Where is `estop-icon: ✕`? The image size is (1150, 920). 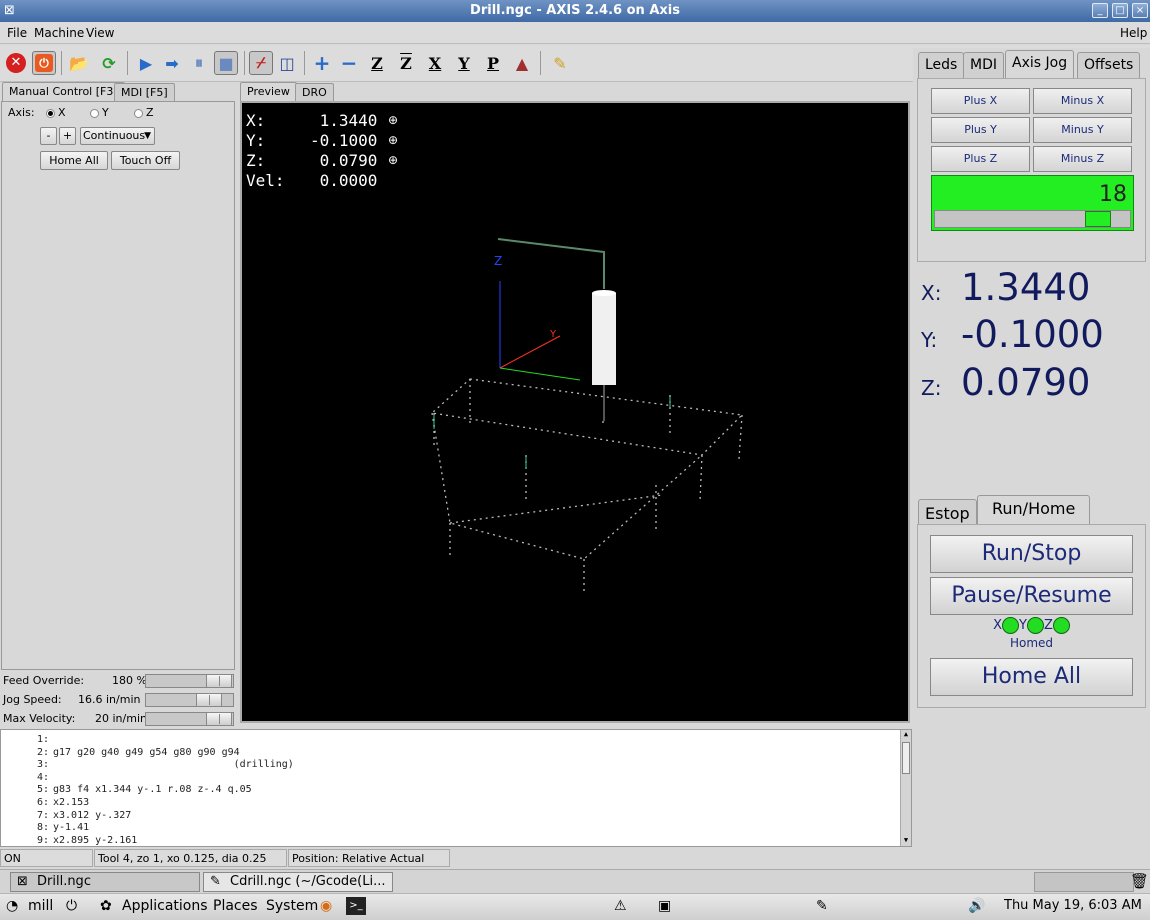
estop-icon: ✕ is located at coordinates (16, 63).